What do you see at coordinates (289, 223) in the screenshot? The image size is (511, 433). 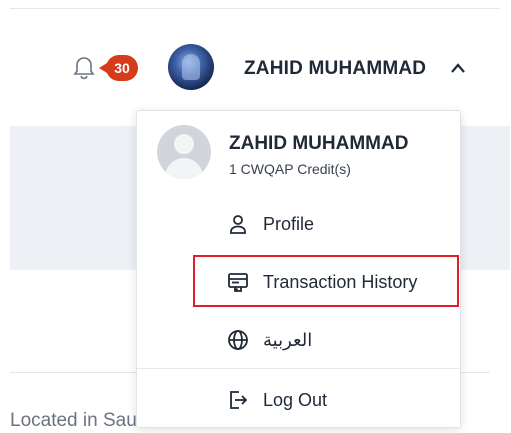 I see `menu-item-label: Profile` at bounding box center [289, 223].